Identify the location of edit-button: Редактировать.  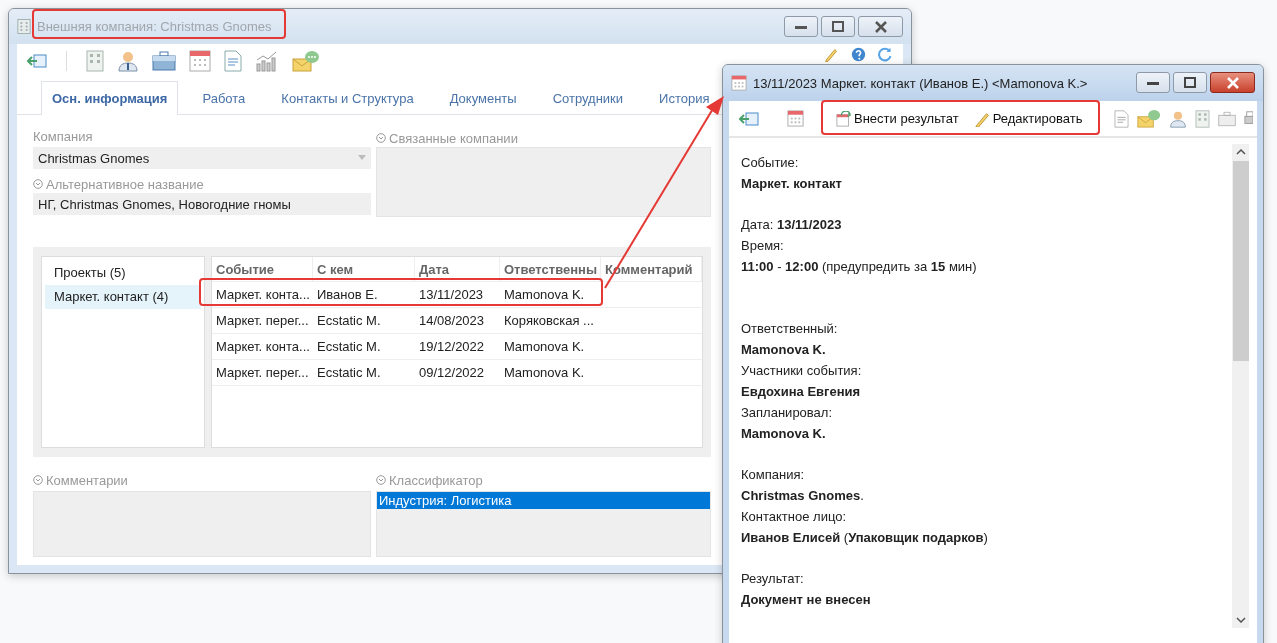
(1028, 118).